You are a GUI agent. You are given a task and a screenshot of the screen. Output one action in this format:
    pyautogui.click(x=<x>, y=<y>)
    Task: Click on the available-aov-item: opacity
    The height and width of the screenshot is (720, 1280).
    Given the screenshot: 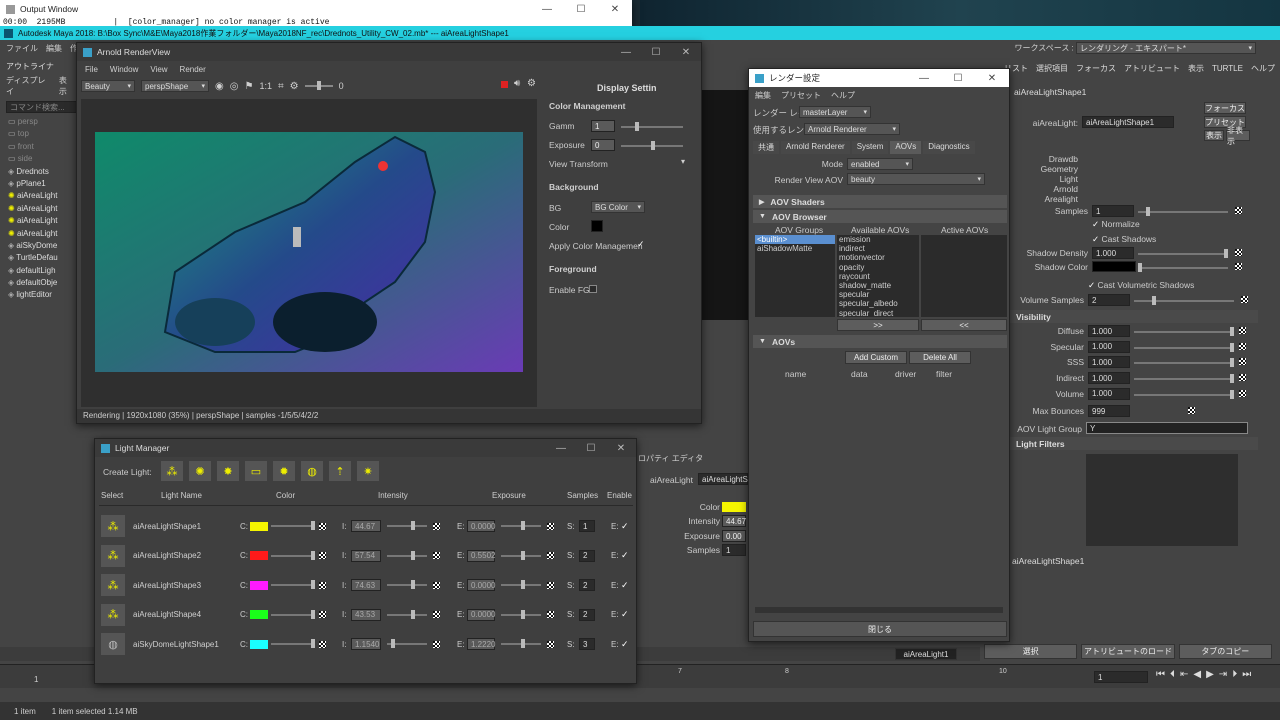 What is the action you would take?
    pyautogui.click(x=879, y=267)
    